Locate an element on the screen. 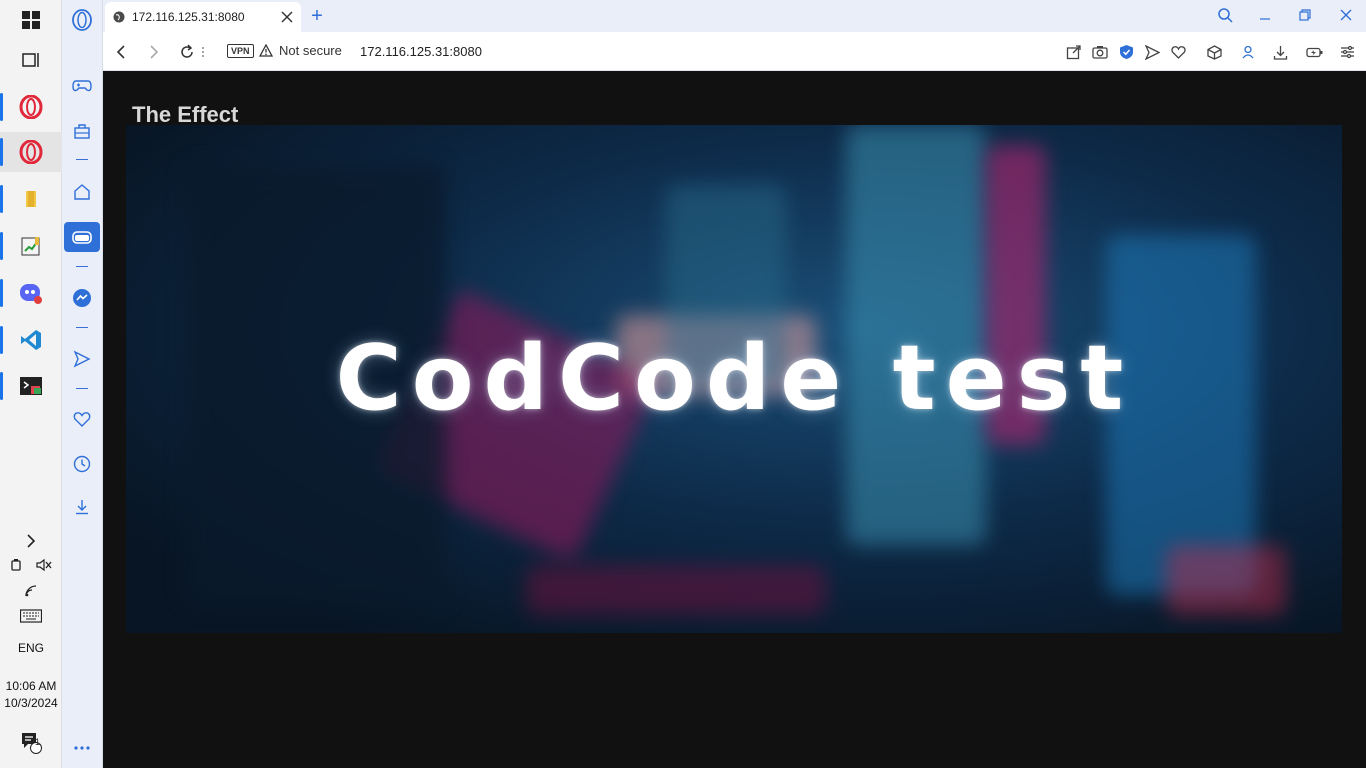  send-to-flow-button is located at coordinates (1152, 52).